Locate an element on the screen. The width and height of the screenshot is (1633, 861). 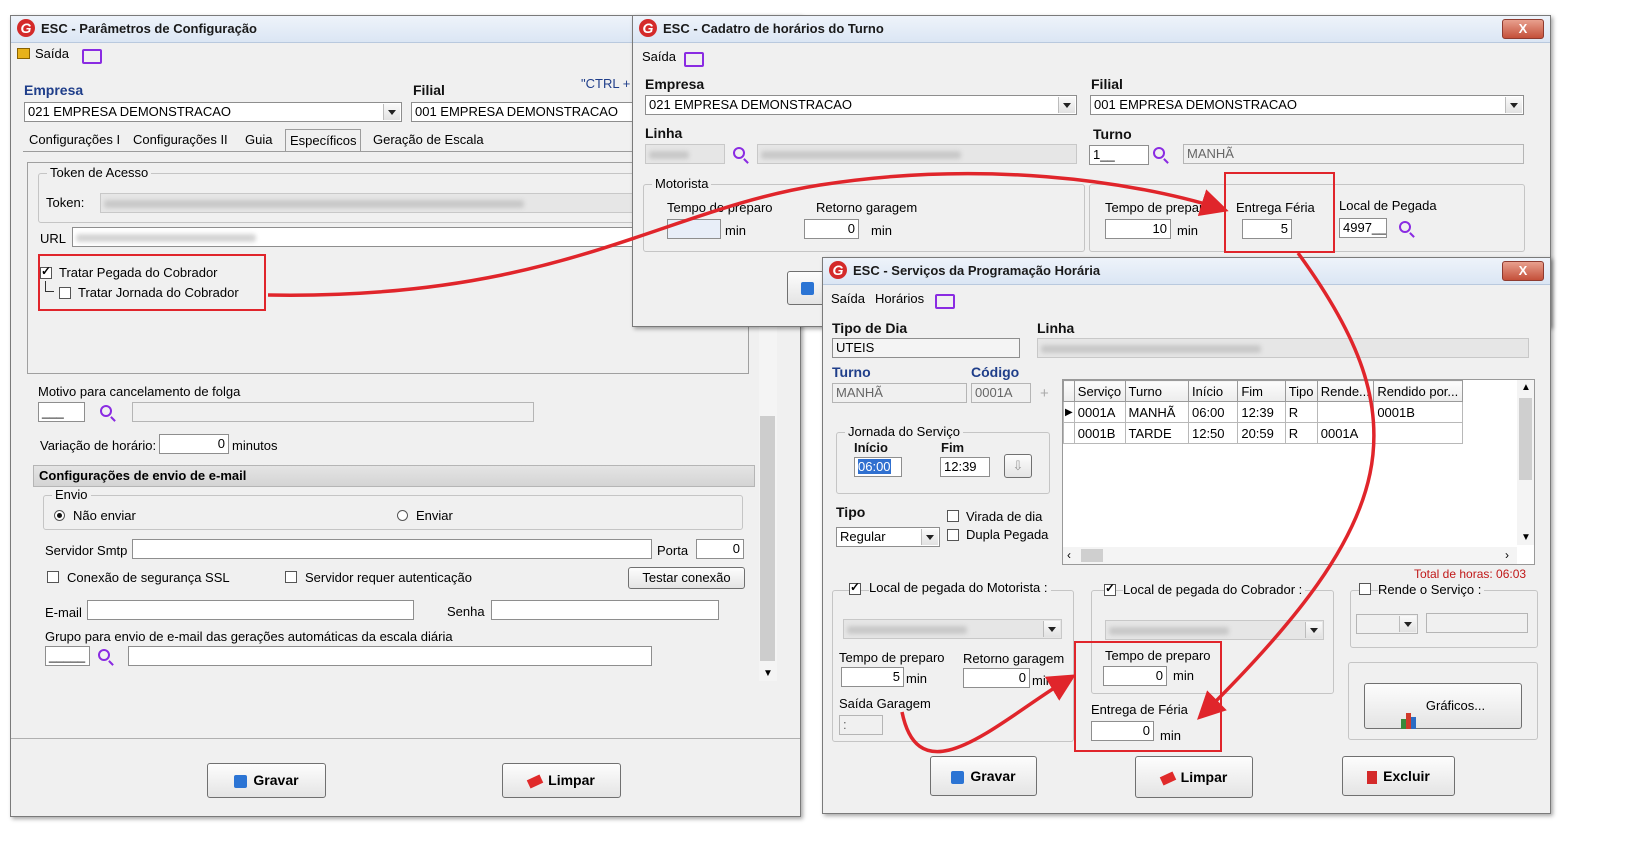
porta-input: 0 is located at coordinates (720, 549).